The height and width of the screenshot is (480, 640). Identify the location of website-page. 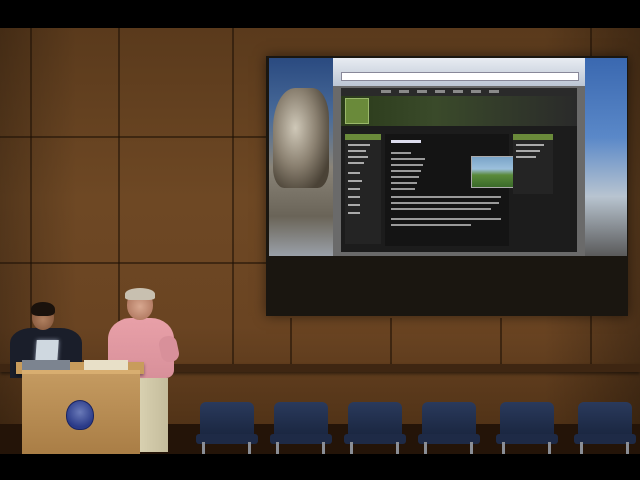
(459, 170).